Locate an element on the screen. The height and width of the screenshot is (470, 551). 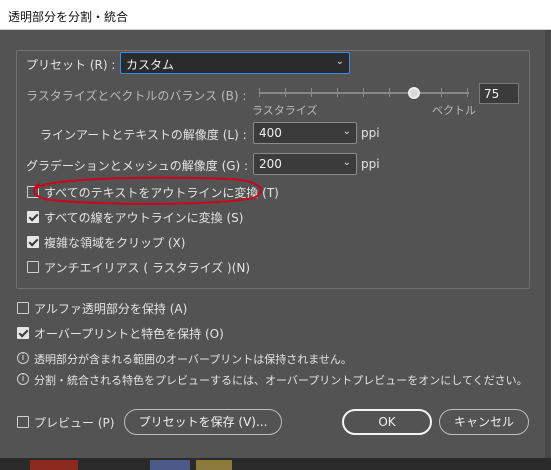
balance-slider-track is located at coordinates (364, 93).